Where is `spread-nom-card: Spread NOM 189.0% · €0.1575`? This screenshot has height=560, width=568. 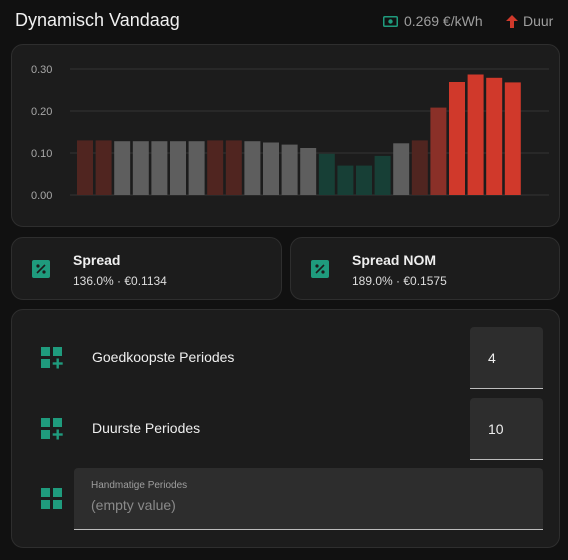
spread-nom-card: Spread NOM 189.0% · €0.1575 is located at coordinates (425, 268).